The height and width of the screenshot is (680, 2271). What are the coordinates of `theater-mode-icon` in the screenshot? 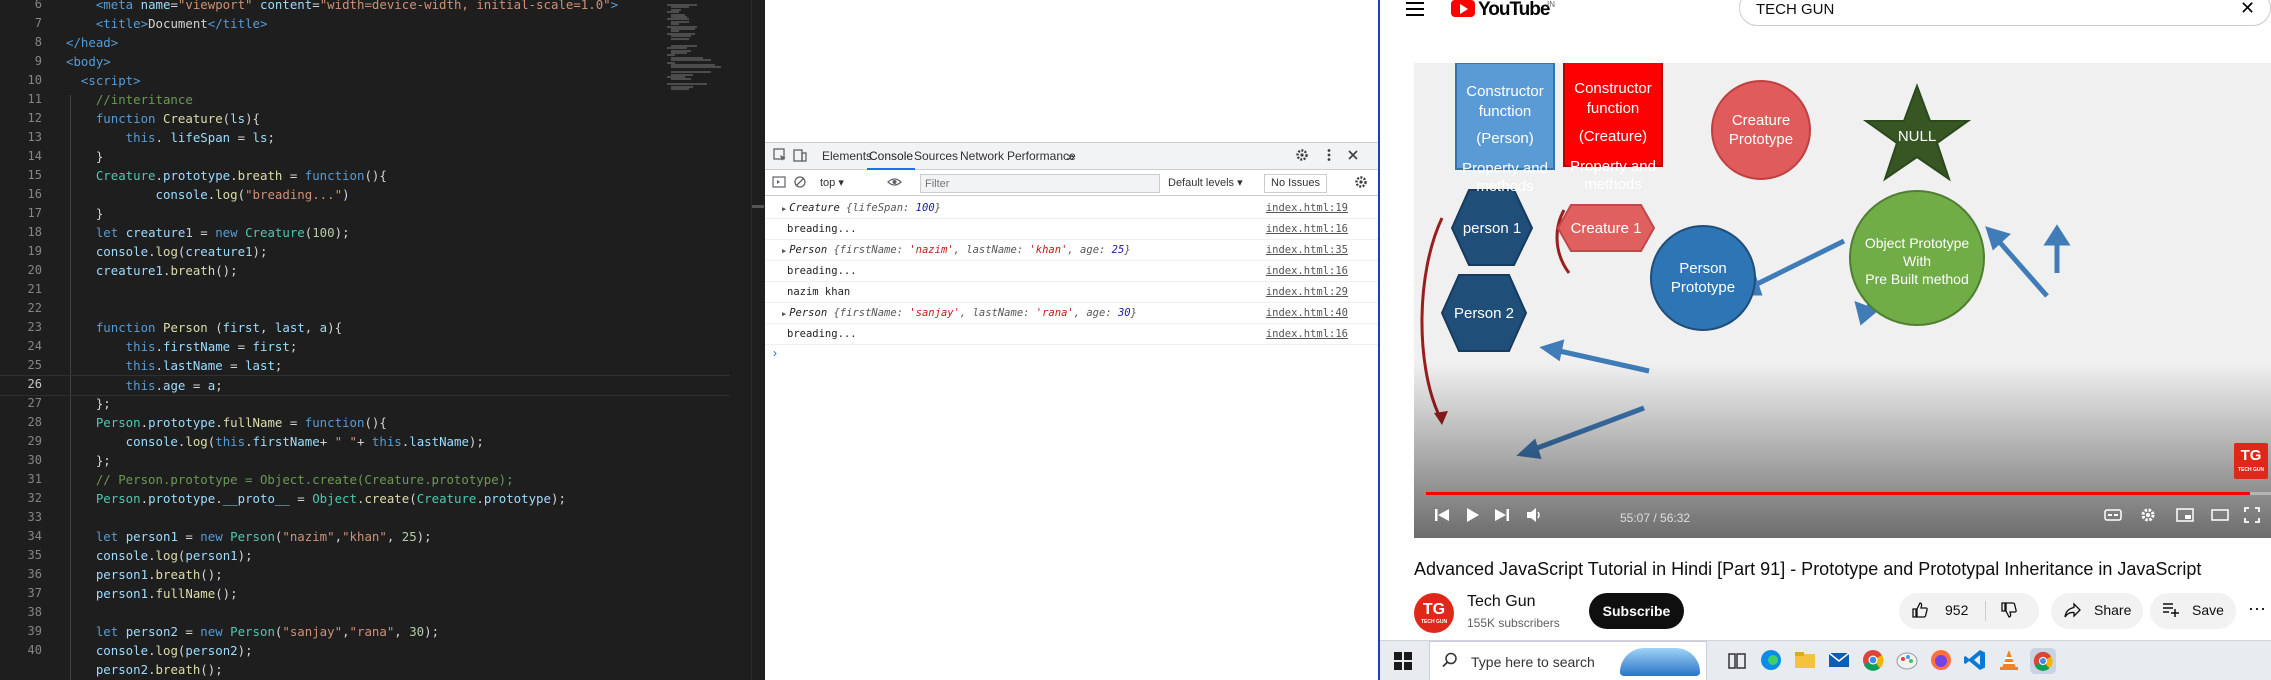 It's located at (2220, 516).